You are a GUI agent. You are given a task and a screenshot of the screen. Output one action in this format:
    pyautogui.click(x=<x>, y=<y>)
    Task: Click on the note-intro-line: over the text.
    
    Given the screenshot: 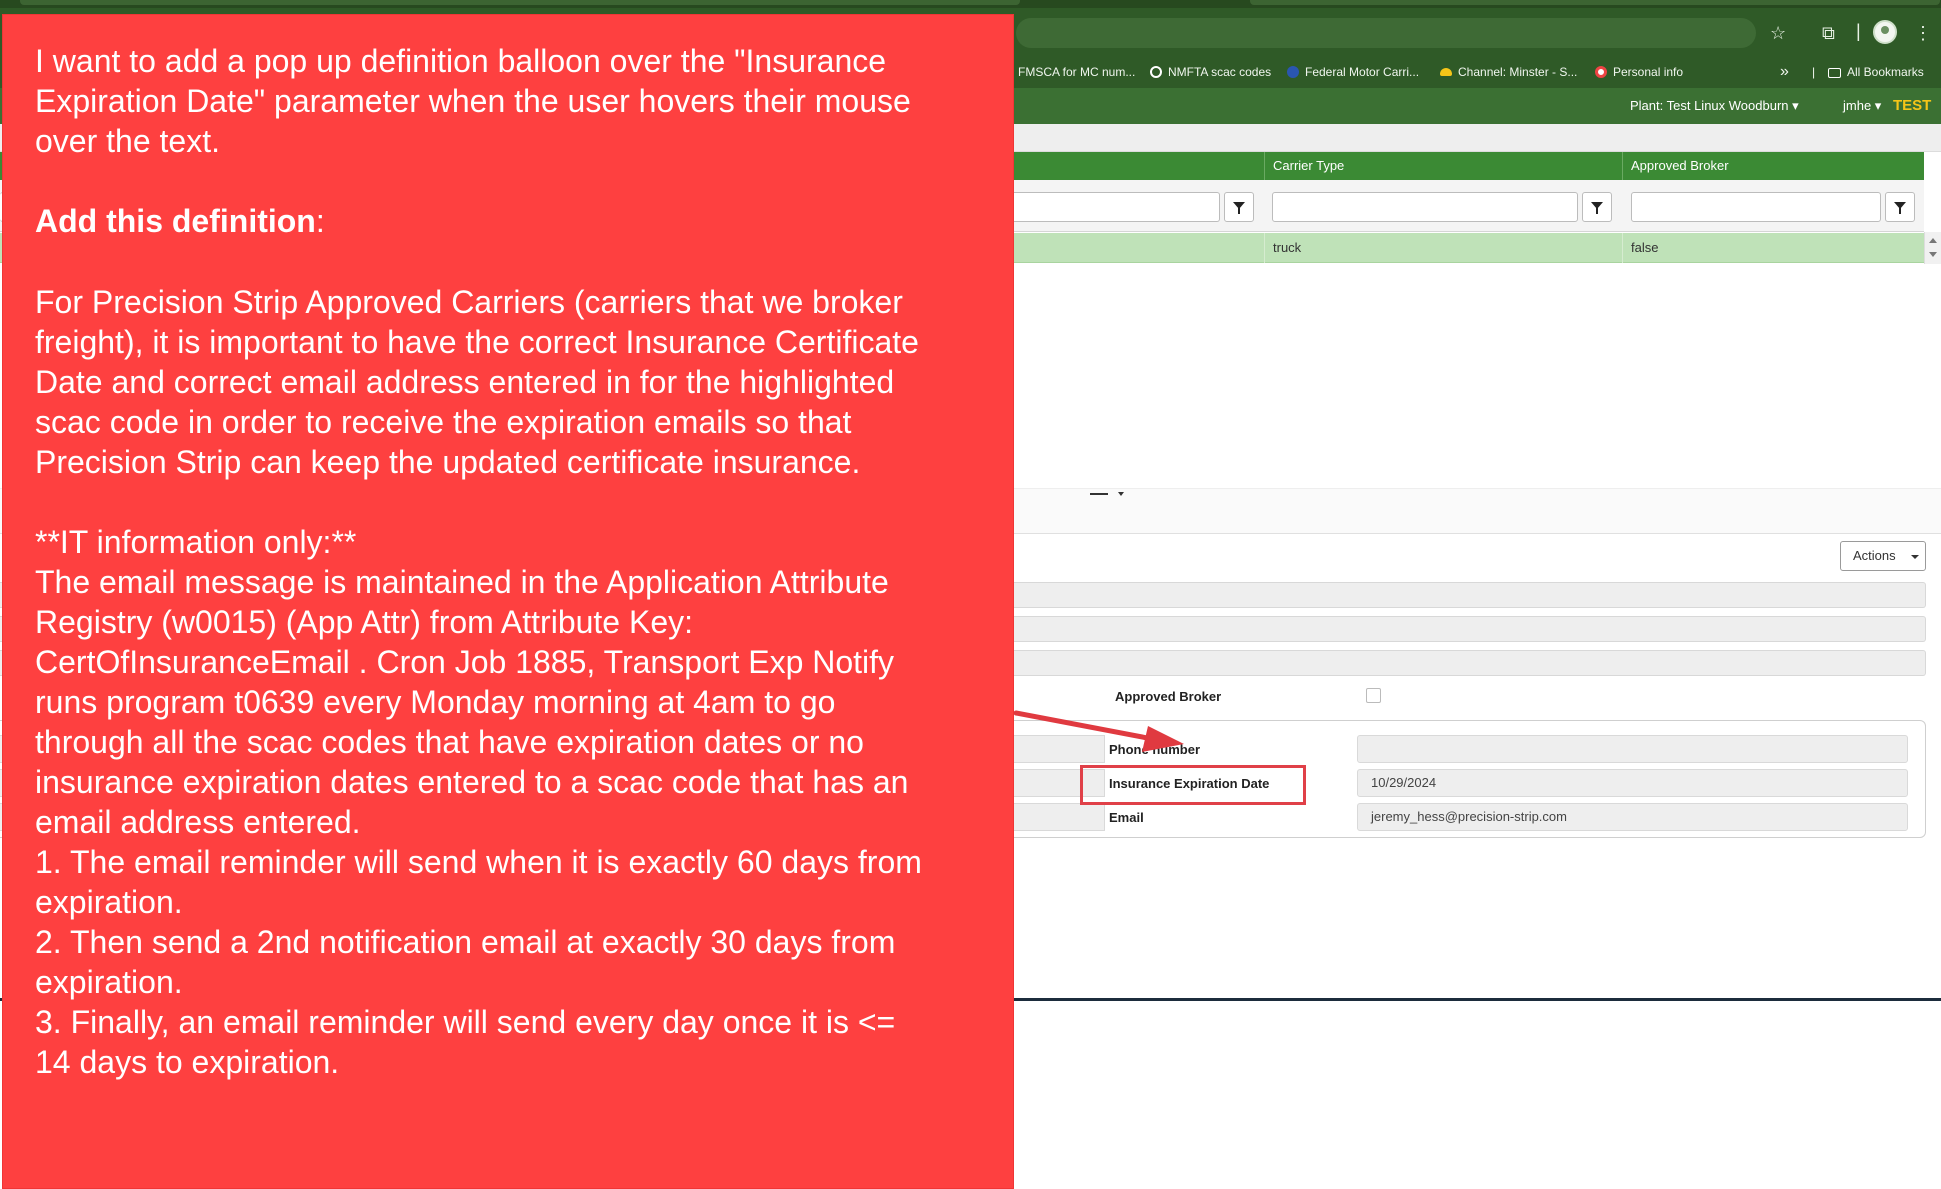 What is the action you would take?
    pyautogui.click(x=127, y=141)
    